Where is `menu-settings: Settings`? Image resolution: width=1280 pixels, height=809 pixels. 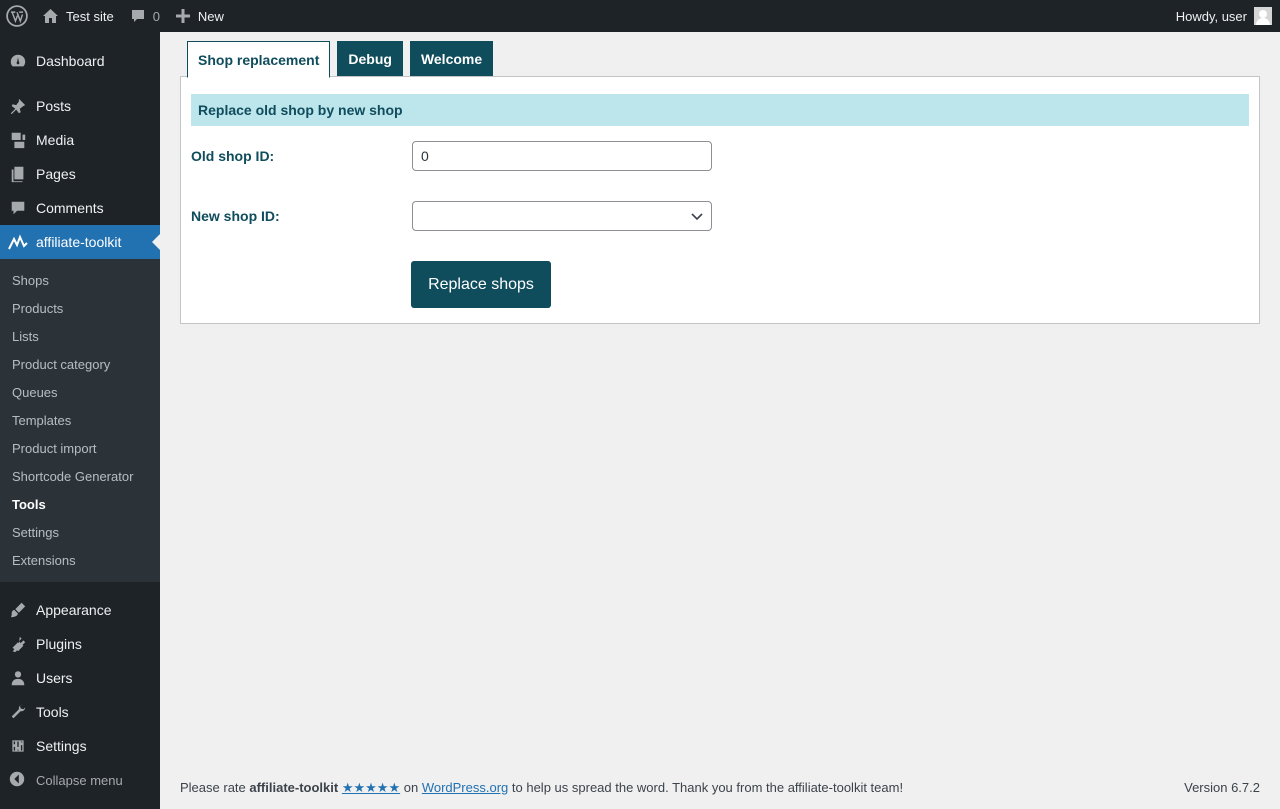 menu-settings: Settings is located at coordinates (80, 746).